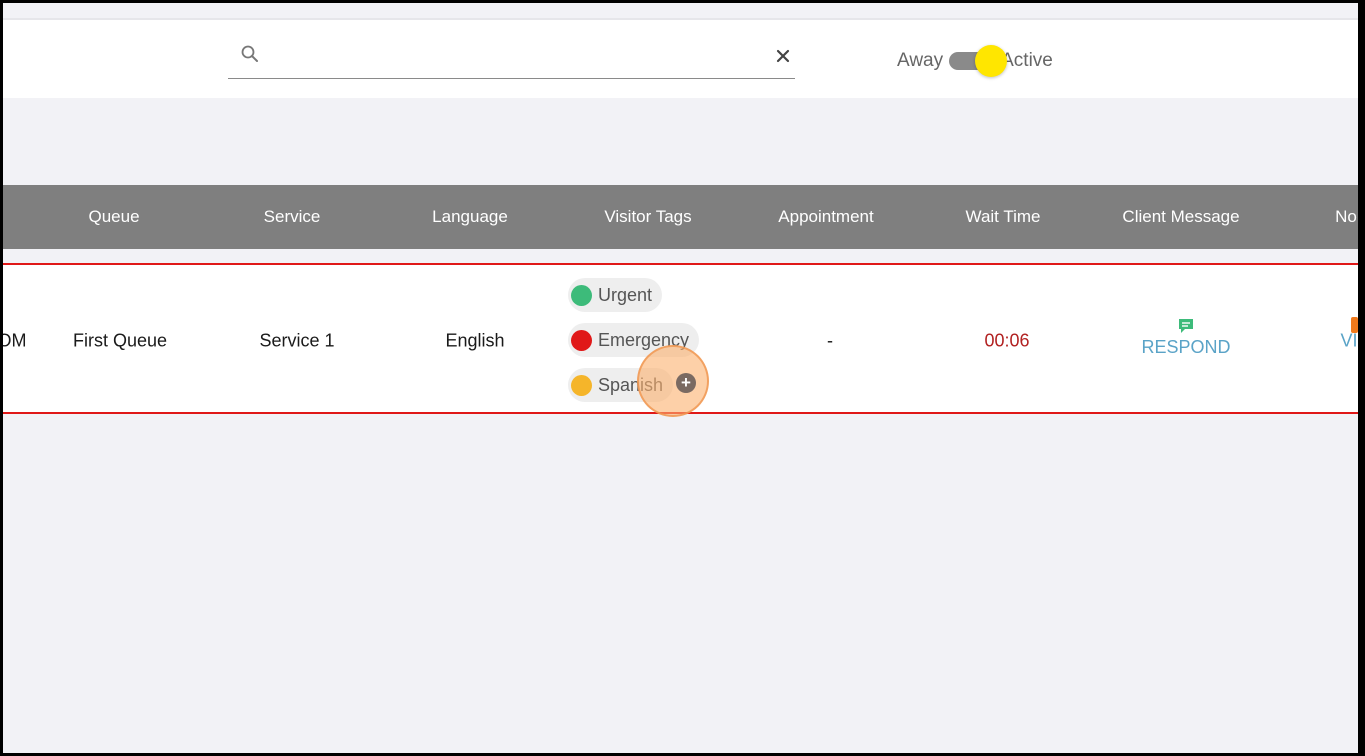 The image size is (1365, 756). I want to click on wait-time-cell: 00:06, so click(1007, 340).